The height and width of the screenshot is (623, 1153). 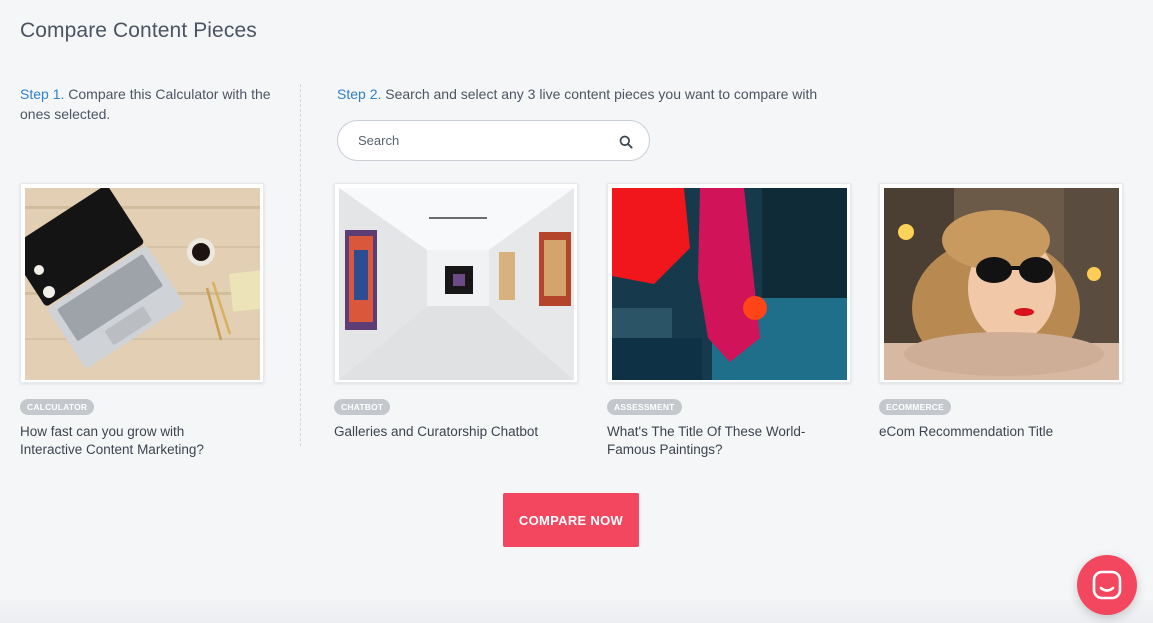 What do you see at coordinates (57, 407) in the screenshot?
I see `content-type-badge: CALCULATOR` at bounding box center [57, 407].